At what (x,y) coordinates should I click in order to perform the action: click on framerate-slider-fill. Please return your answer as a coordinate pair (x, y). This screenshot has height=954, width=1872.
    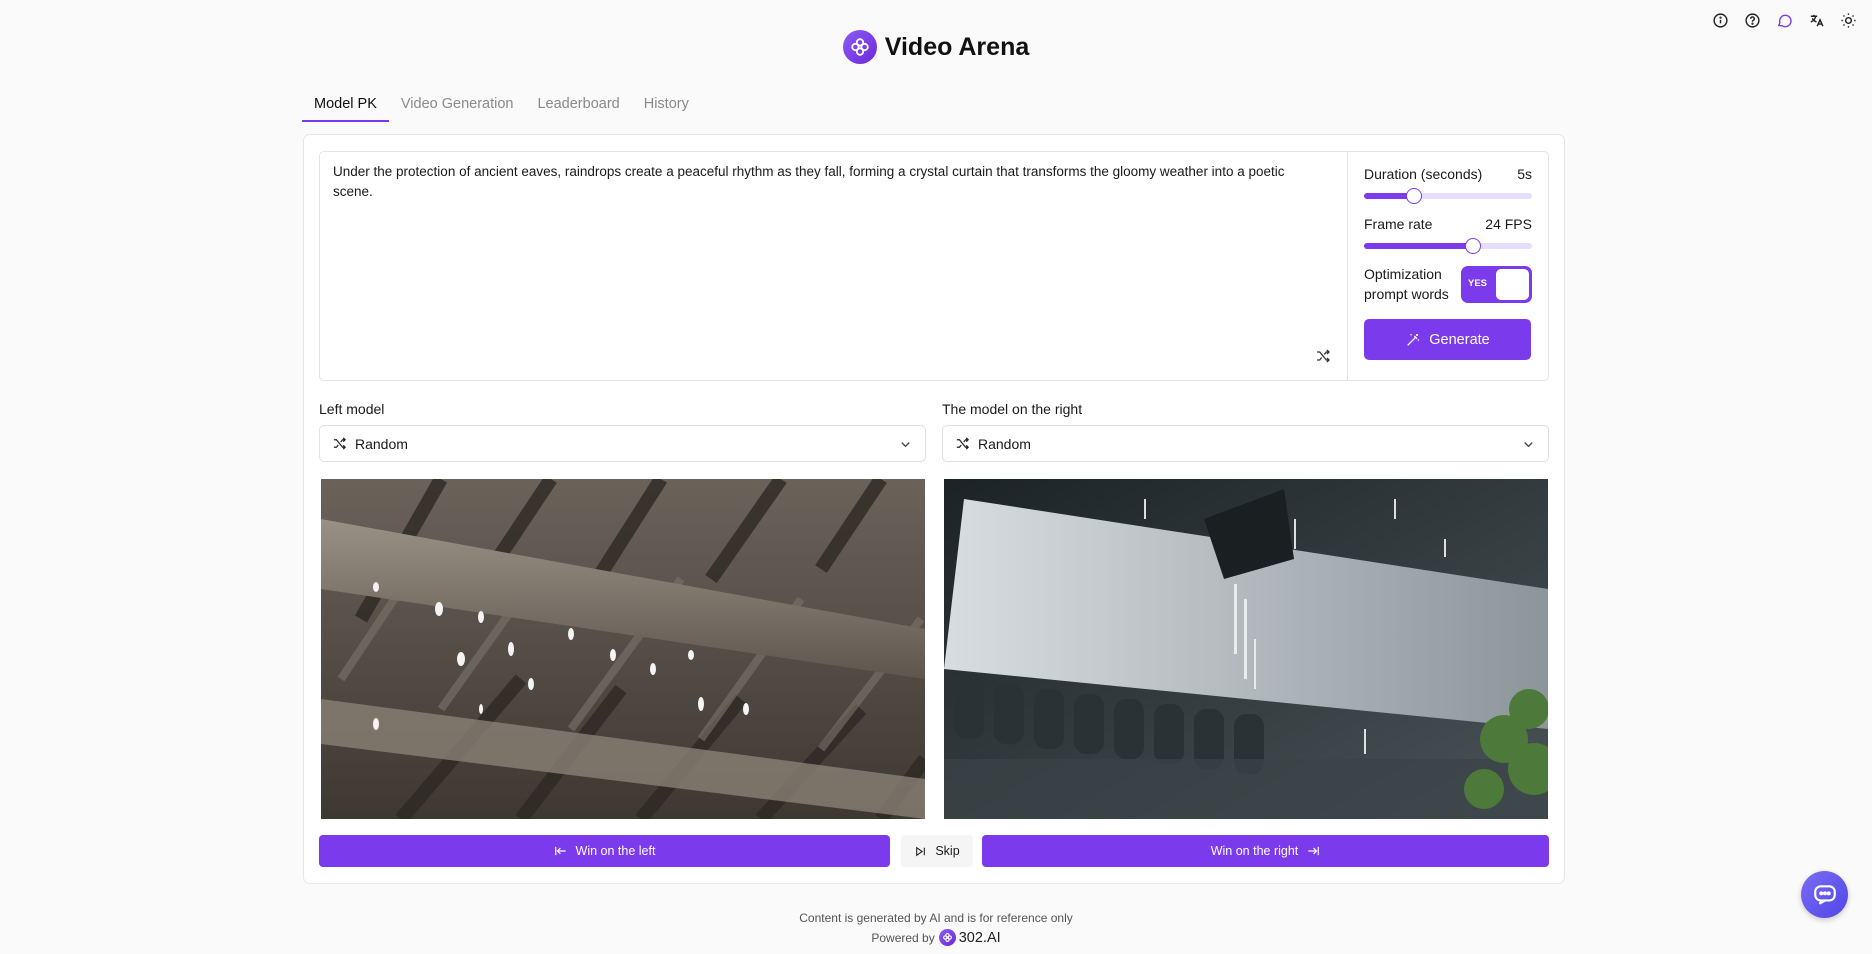
    Looking at the image, I should click on (1419, 246).